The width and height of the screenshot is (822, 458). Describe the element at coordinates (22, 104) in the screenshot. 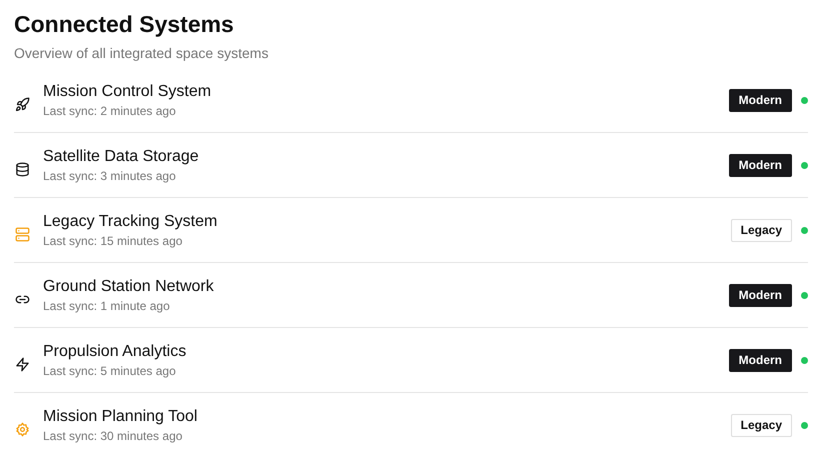

I see `rocket-icon` at that location.